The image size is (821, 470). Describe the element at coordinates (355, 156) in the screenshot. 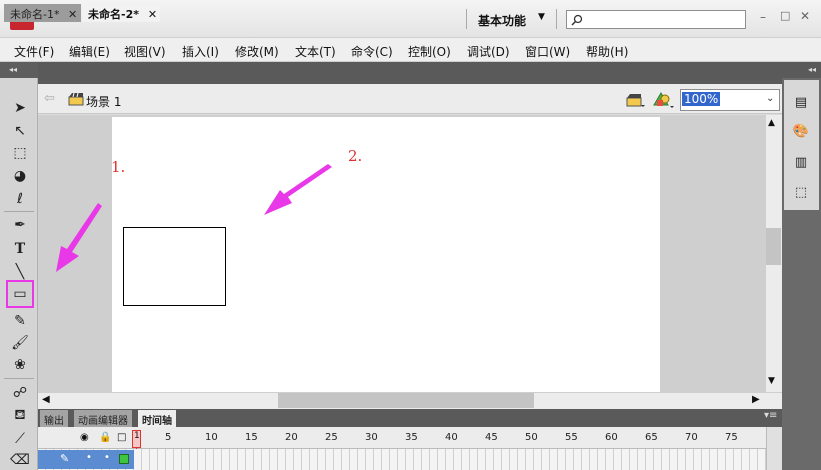

I see `annotation-label-2: 2.` at that location.